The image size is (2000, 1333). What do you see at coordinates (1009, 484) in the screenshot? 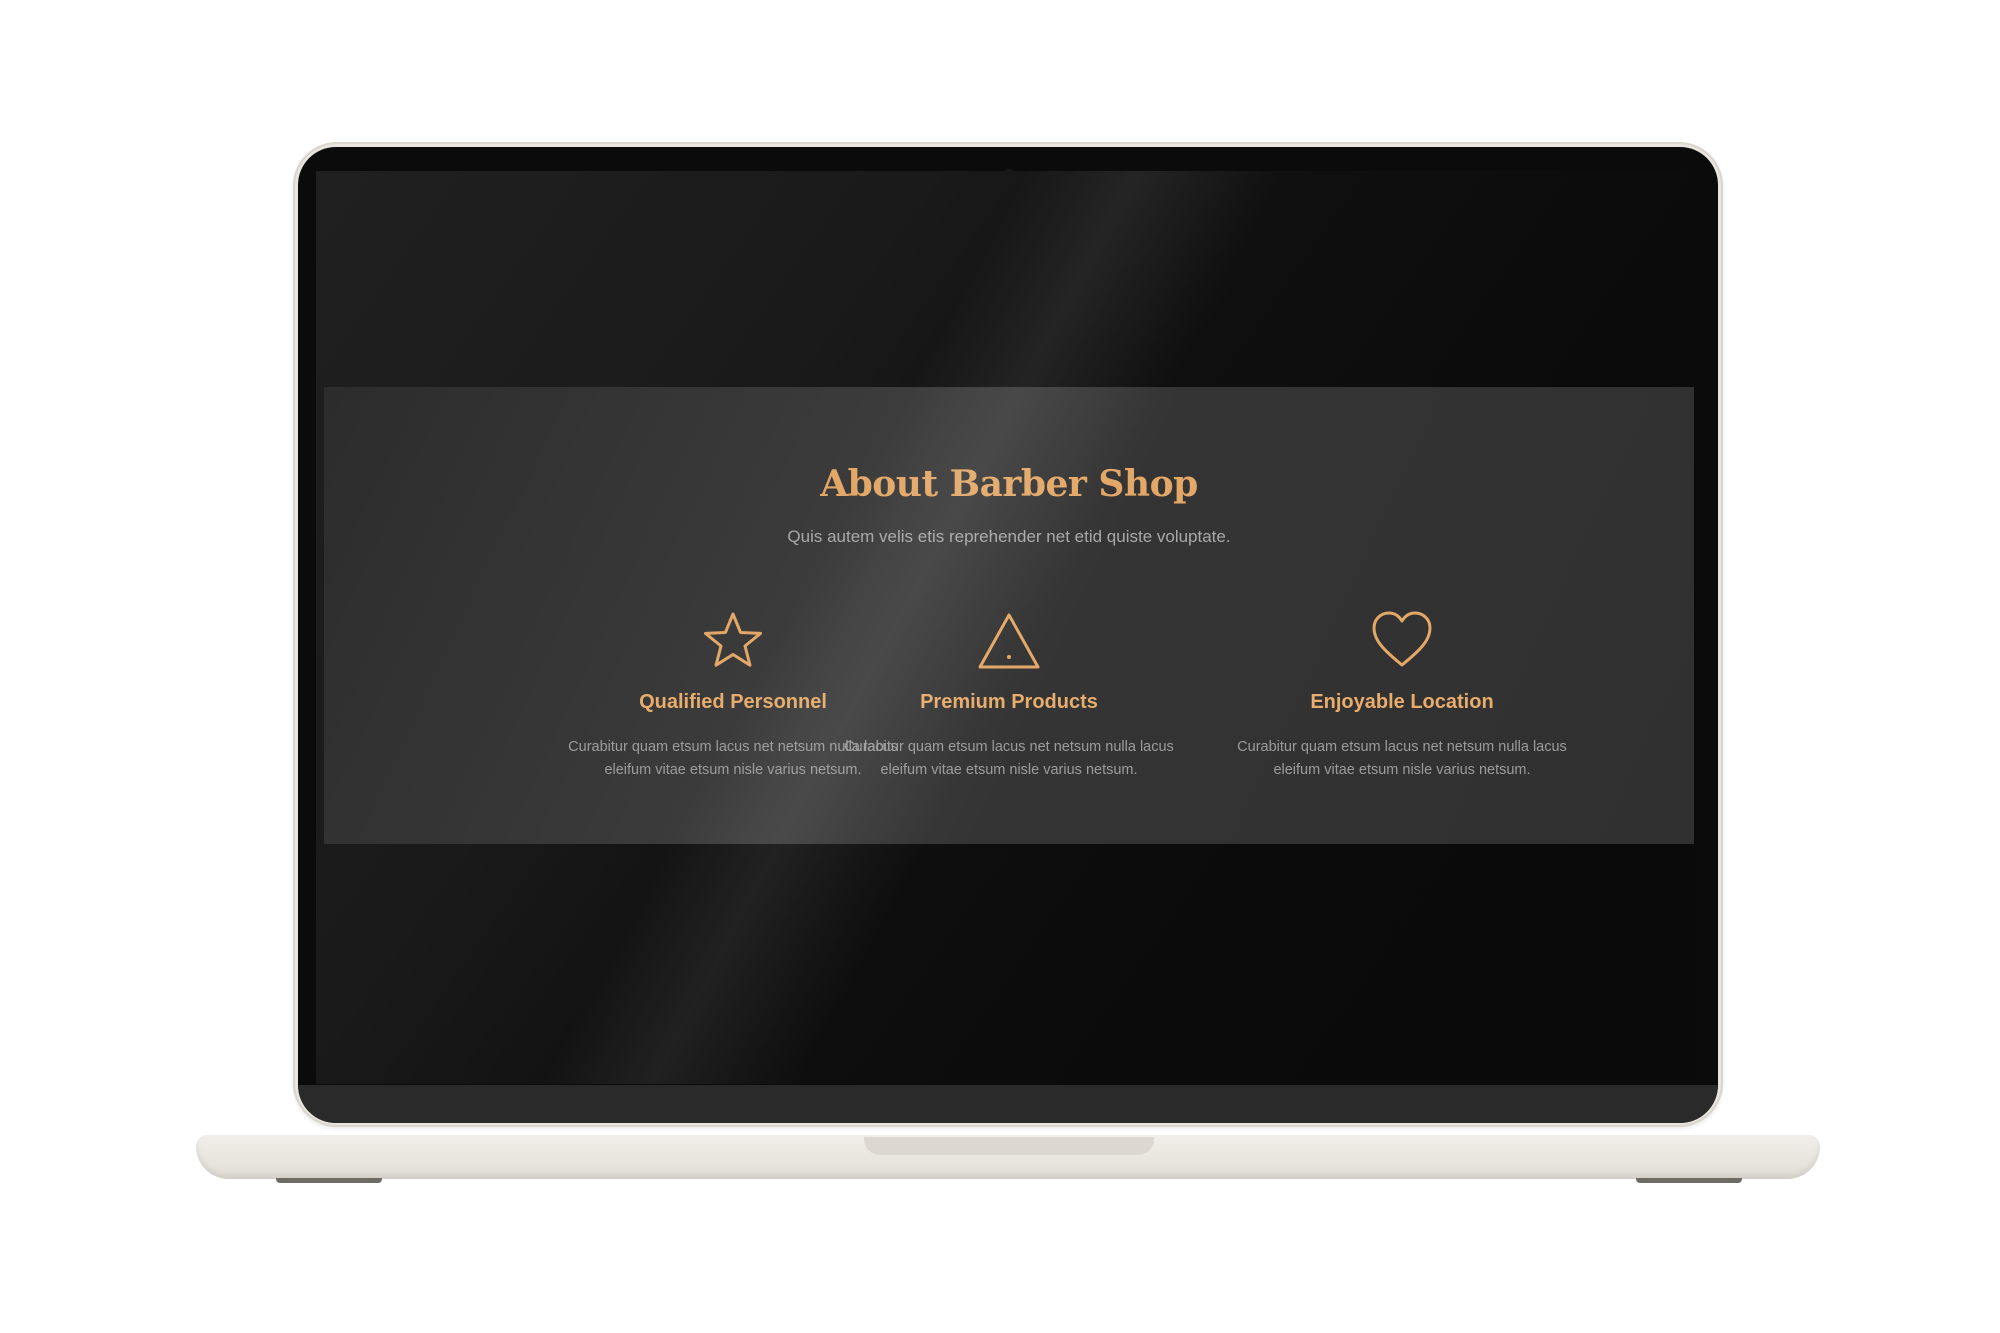
I see `about-title: About Barber Shop` at bounding box center [1009, 484].